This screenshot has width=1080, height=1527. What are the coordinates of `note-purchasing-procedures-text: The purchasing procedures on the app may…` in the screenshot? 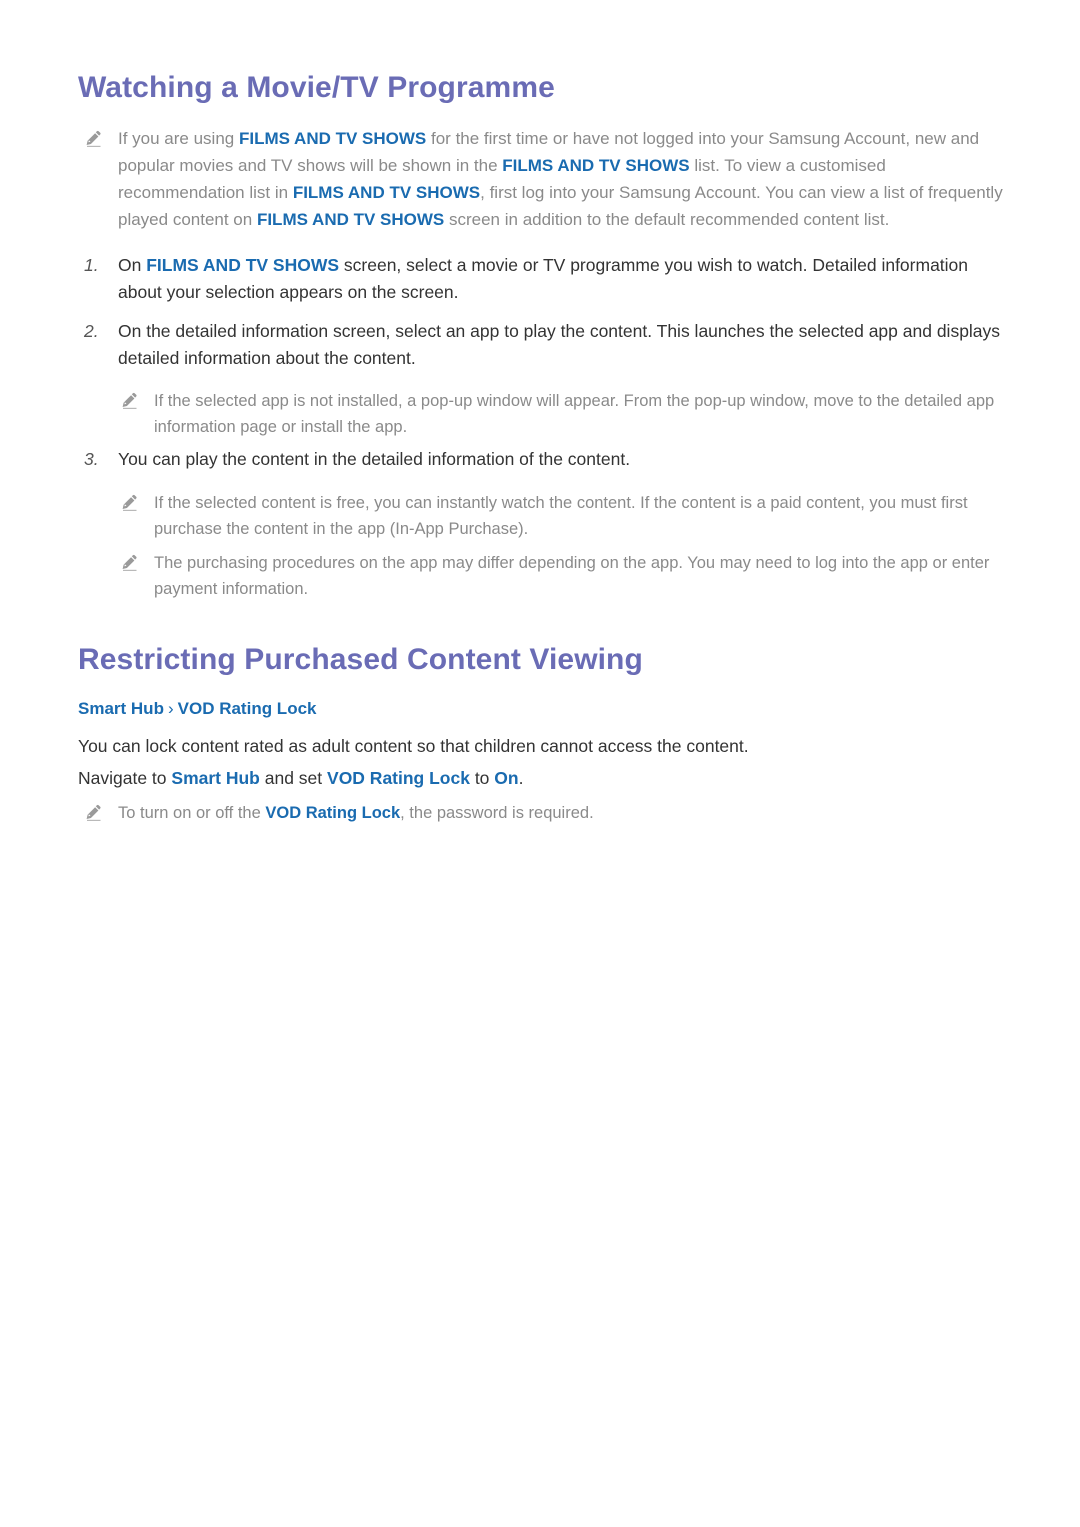 It's located at (572, 576).